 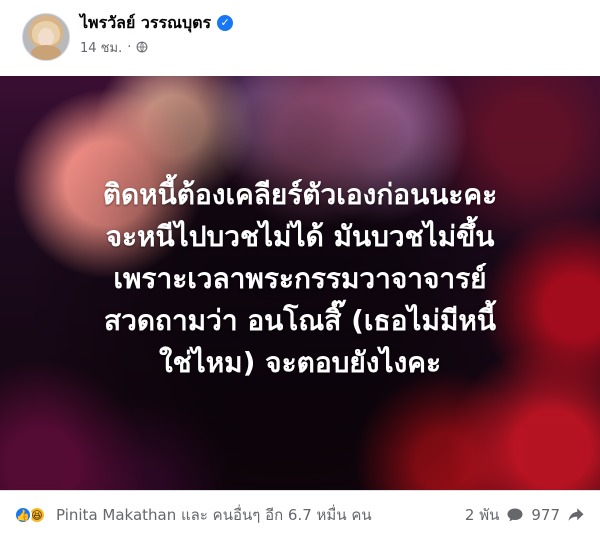 I want to click on author-name-row: ไพรวัลย์ วรรณบุตร ✓, so click(x=157, y=23).